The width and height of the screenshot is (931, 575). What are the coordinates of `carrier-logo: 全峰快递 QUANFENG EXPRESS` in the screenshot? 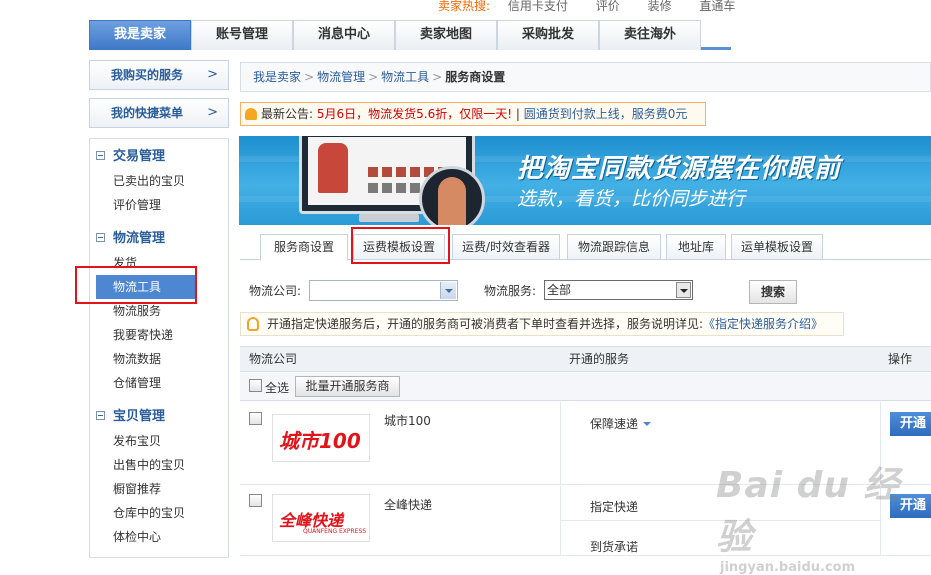 It's located at (321, 518).